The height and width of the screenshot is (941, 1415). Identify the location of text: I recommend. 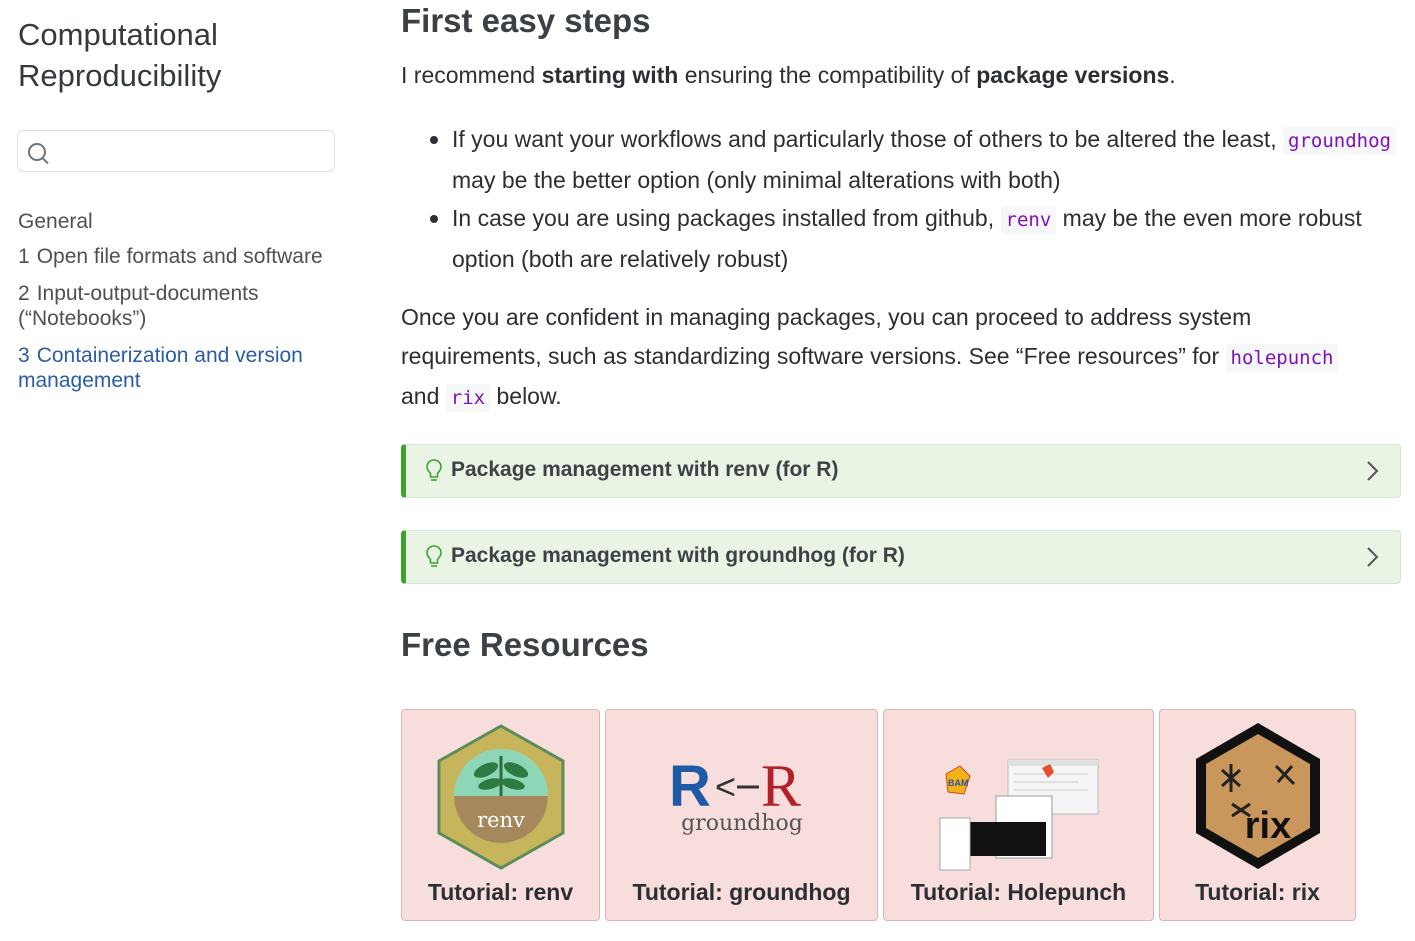
(471, 75).